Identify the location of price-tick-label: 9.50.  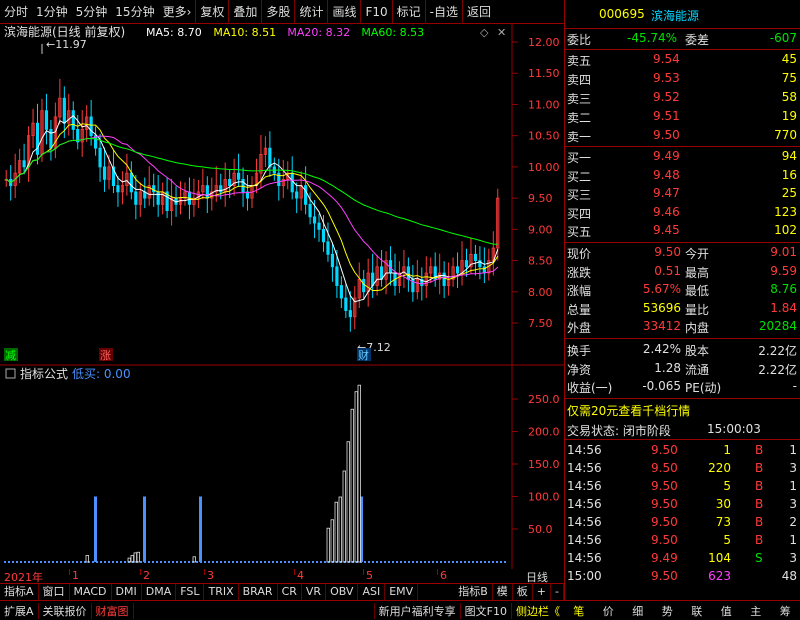
(540, 198).